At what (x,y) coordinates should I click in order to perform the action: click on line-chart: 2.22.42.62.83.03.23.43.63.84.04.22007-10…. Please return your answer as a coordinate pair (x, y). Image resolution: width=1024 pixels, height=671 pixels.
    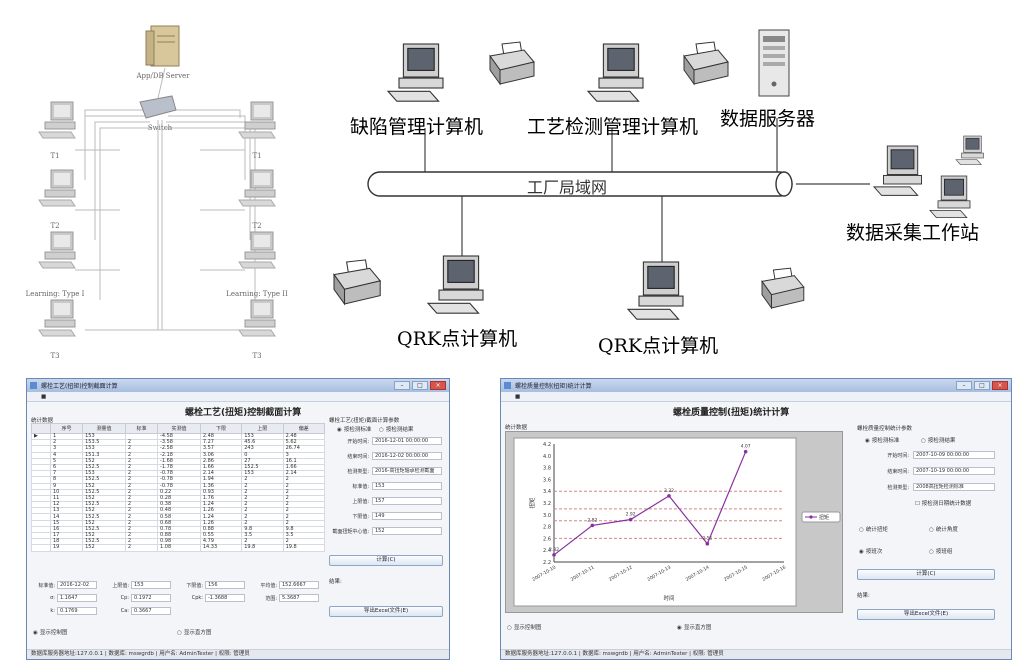
    Looking at the image, I should click on (677, 522).